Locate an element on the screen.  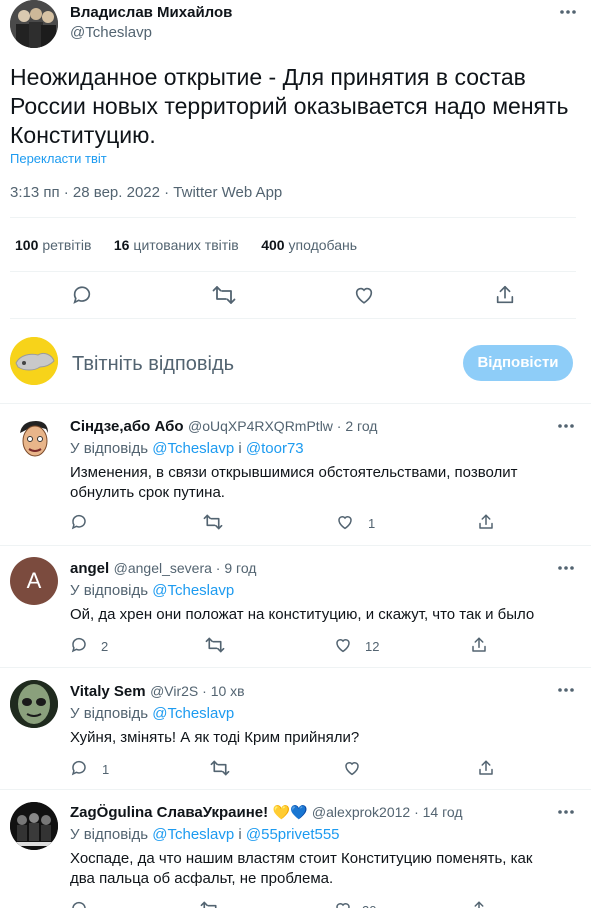
like-count: 12 is located at coordinates (372, 646).